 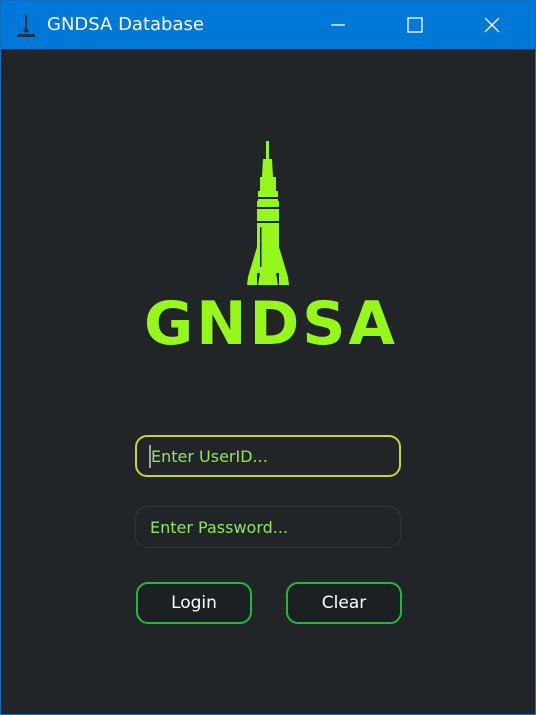 I want to click on close-icon, so click(x=492, y=25).